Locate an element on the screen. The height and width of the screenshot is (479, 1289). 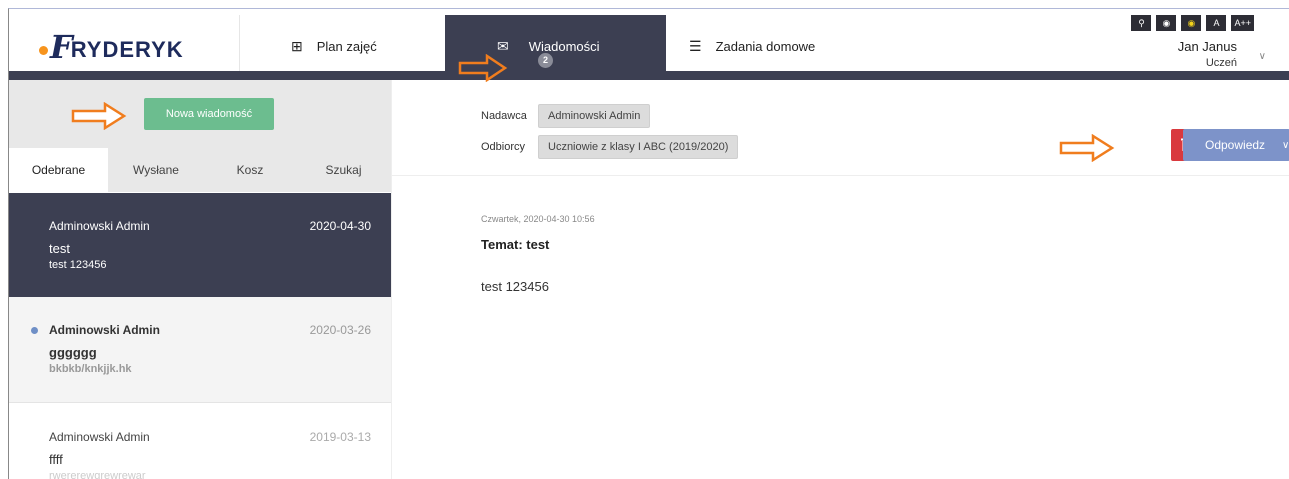
tab-wyslane: Wysłane is located at coordinates (156, 170).